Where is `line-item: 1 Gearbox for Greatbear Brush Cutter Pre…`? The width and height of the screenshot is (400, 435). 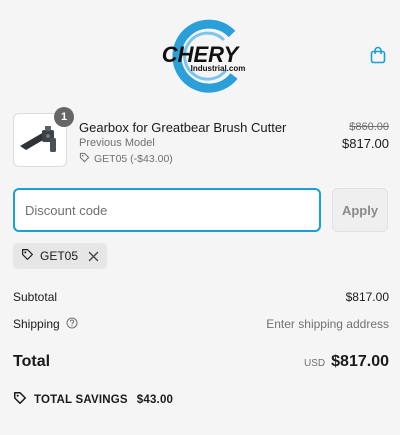
line-item: 1 Gearbox for Greatbear Brush Cutter Pre… is located at coordinates (201, 138).